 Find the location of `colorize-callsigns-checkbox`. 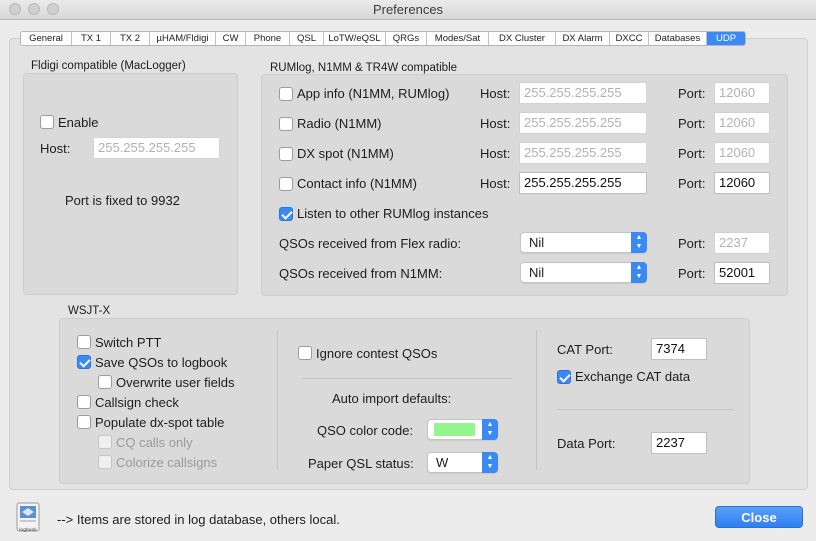

colorize-callsigns-checkbox is located at coordinates (105, 462).